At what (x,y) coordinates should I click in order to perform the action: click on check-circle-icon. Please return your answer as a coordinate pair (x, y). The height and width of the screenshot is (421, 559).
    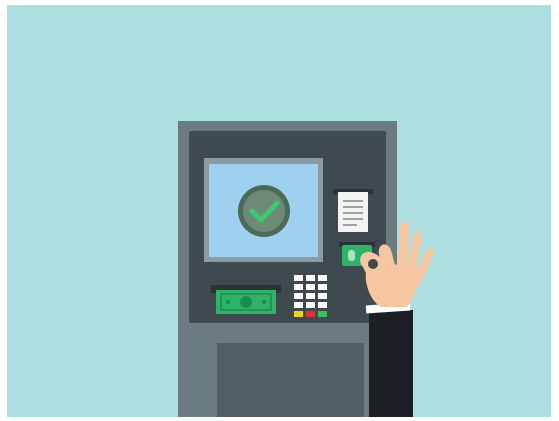
    Looking at the image, I should click on (264, 211).